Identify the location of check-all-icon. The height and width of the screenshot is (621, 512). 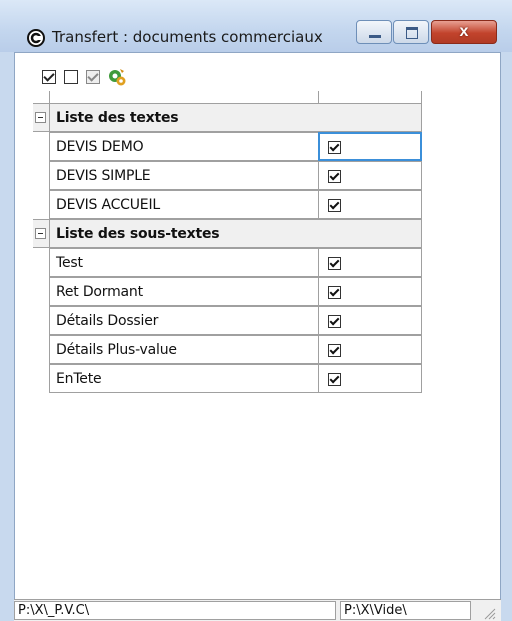
(49, 77).